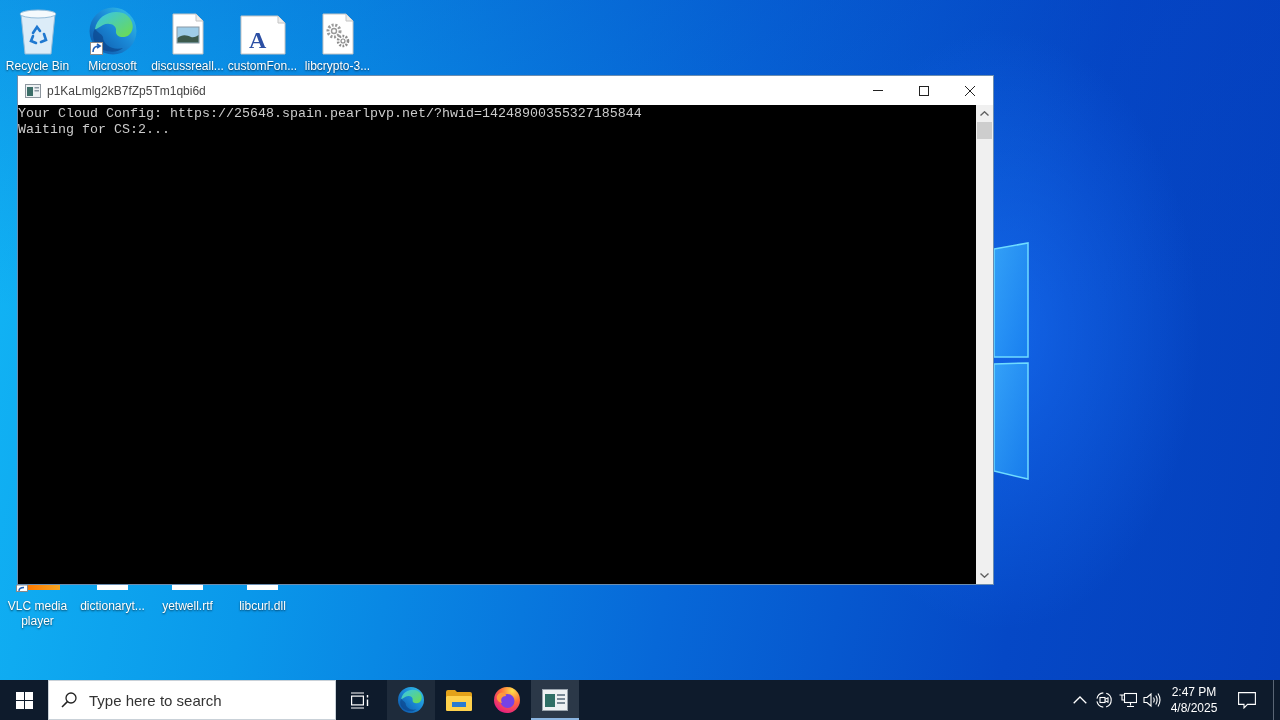 This screenshot has width=1280, height=720. I want to click on desktop-icon-label: Recycle Bin, so click(37, 66).